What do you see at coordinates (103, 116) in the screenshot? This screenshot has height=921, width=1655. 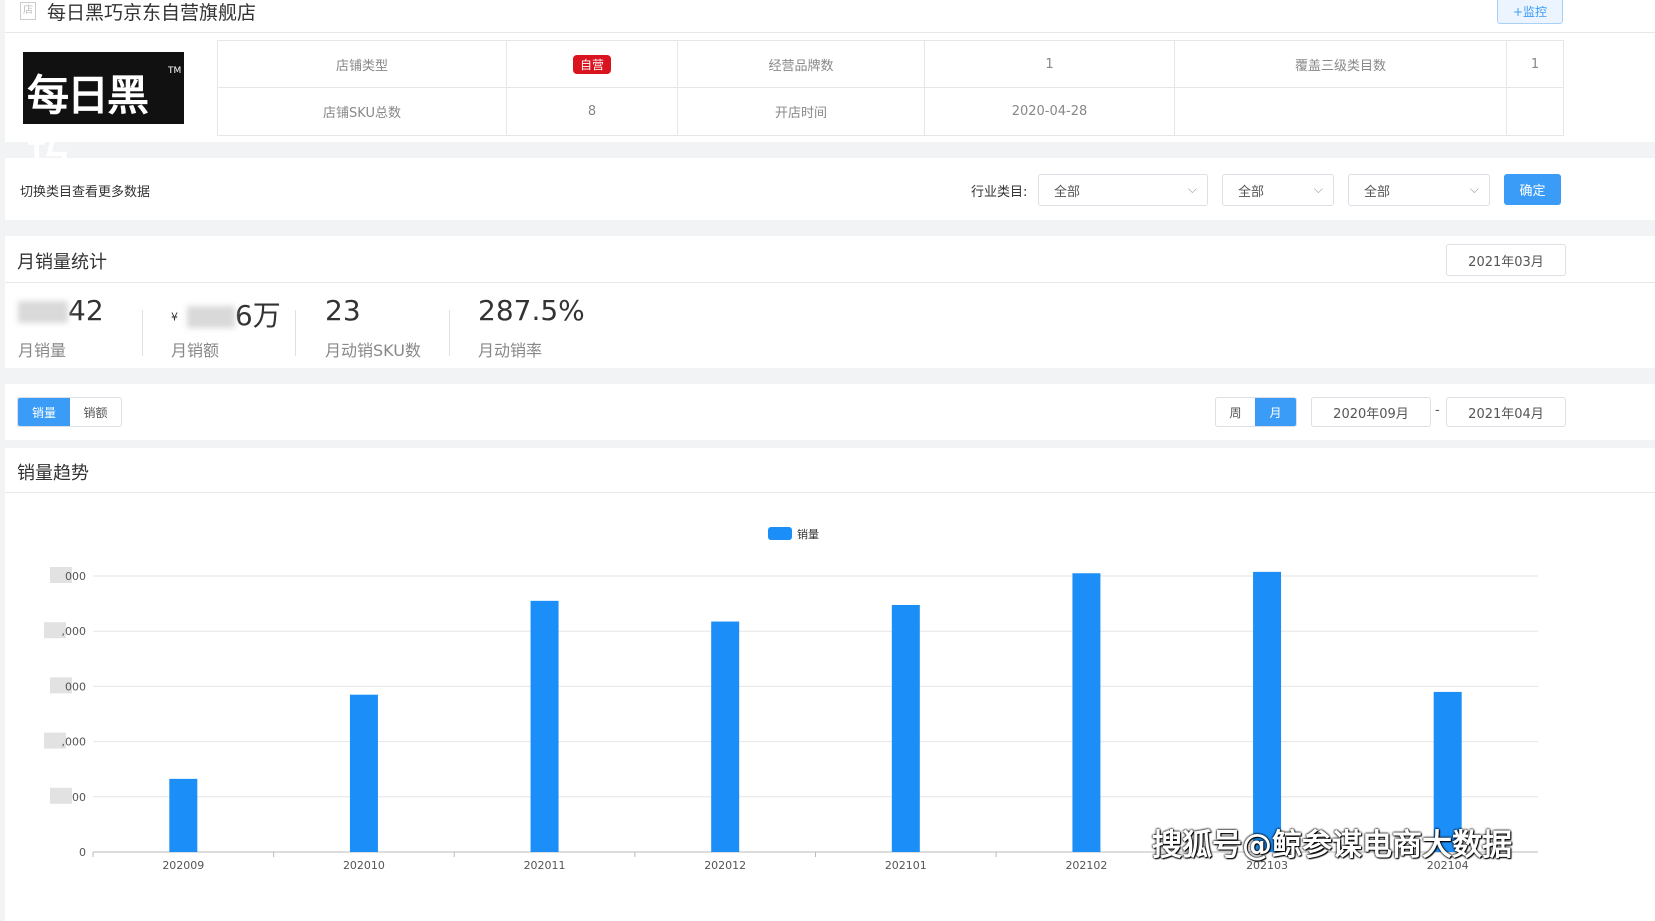 I see `store-logo: 每日黑巧 TM` at bounding box center [103, 116].